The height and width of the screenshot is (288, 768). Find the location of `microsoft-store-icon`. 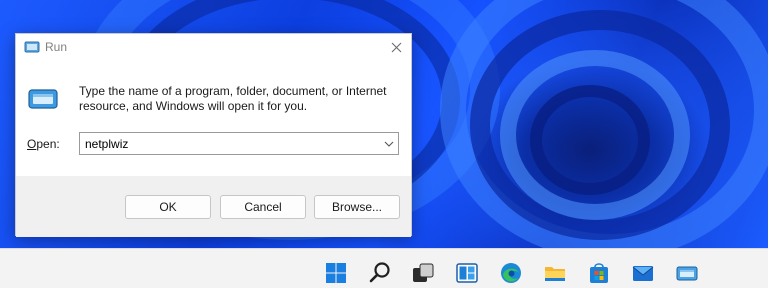

microsoft-store-icon is located at coordinates (599, 273).